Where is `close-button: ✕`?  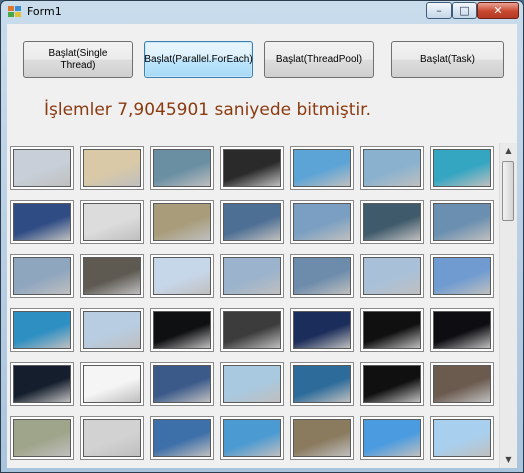
close-button: ✕ is located at coordinates (498, 10).